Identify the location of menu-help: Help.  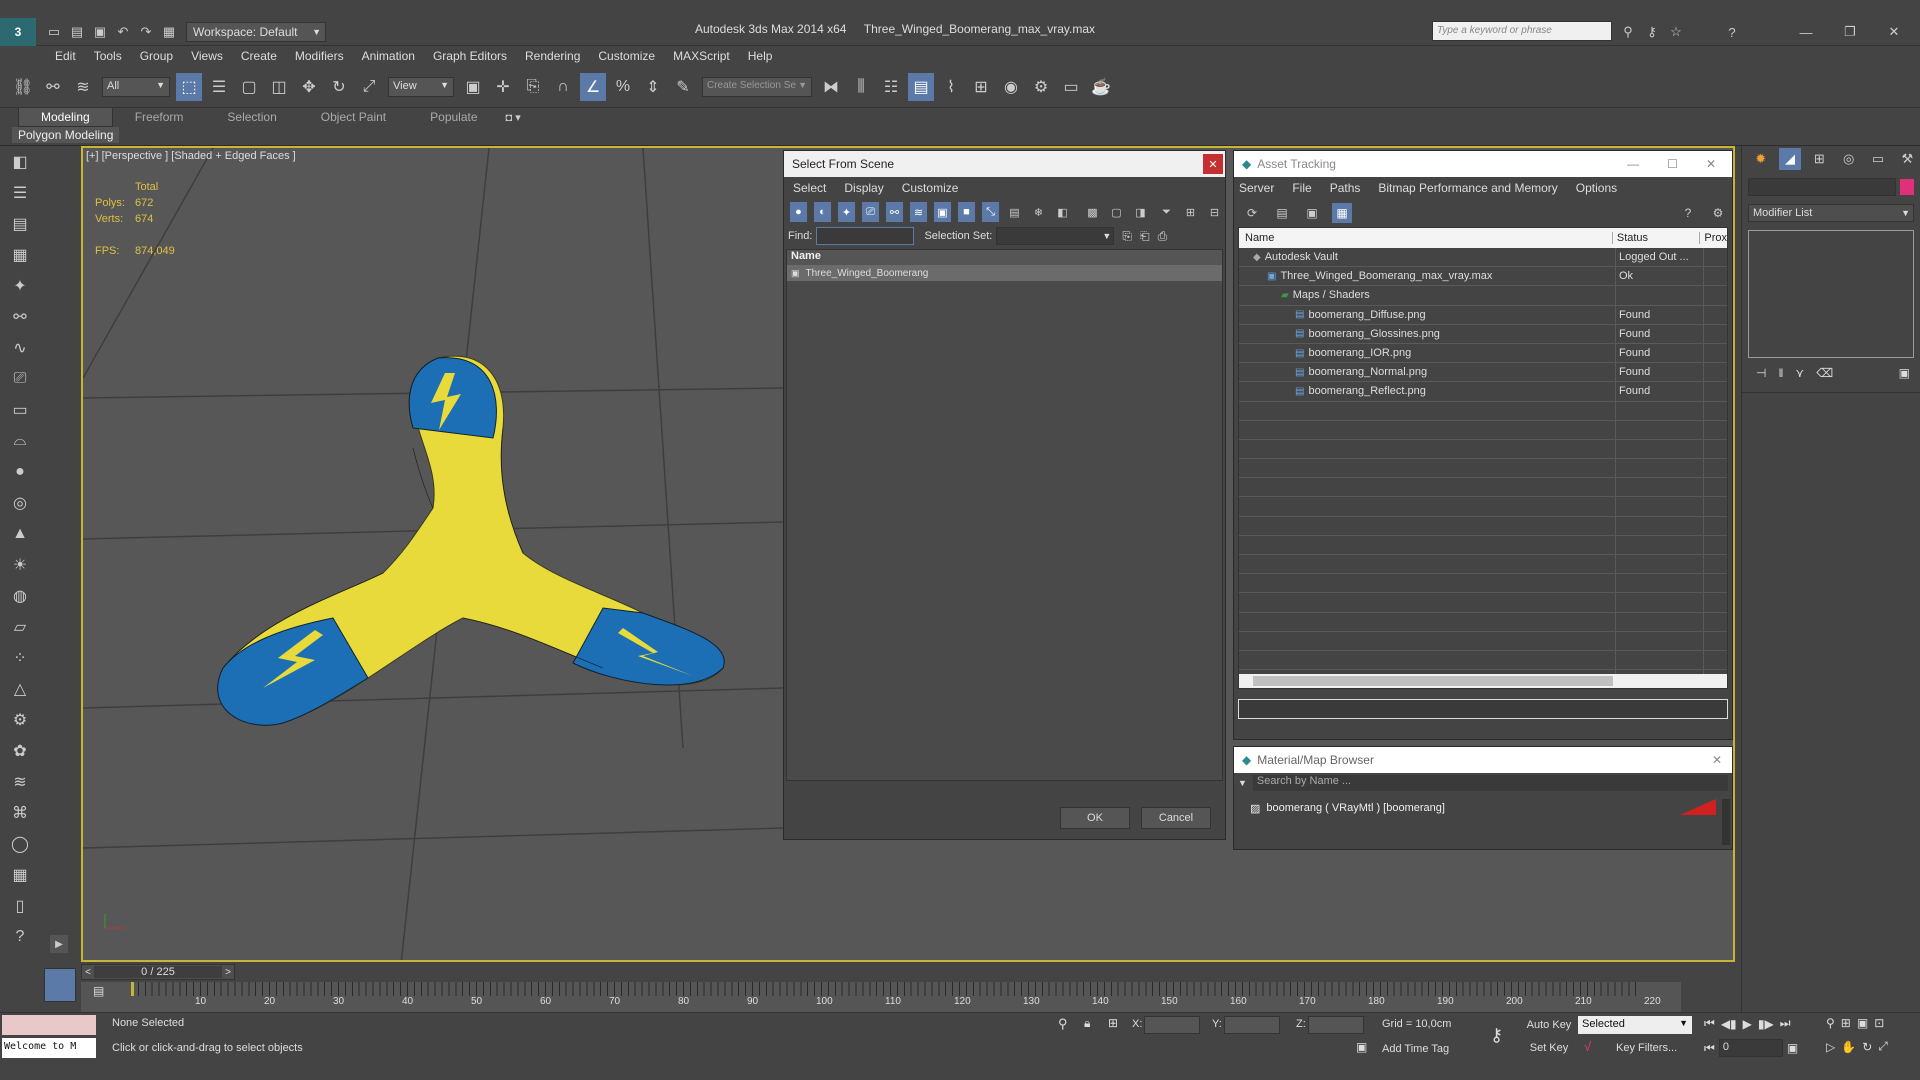
(760, 56).